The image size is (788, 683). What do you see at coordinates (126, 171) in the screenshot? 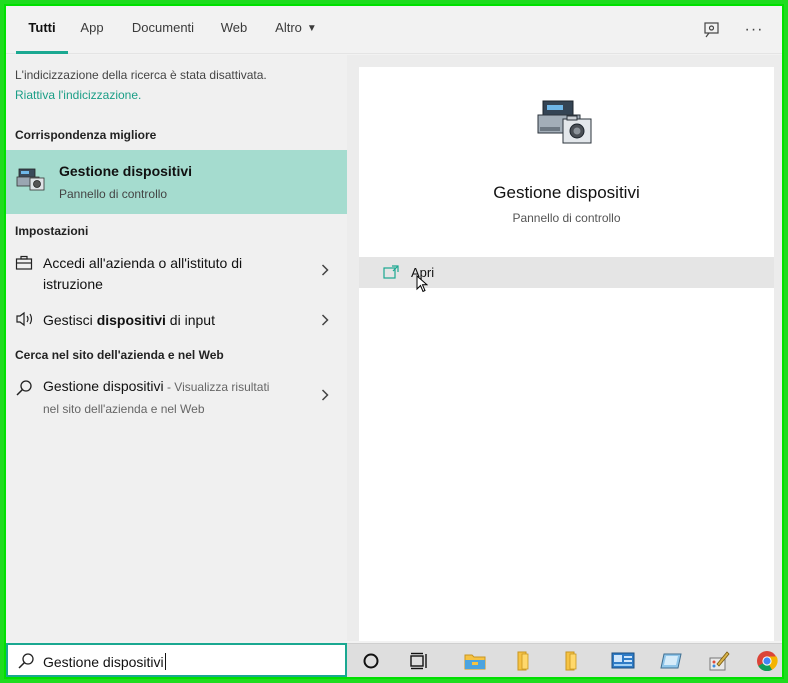
I see `best-match-title: Gestione dispositivi` at bounding box center [126, 171].